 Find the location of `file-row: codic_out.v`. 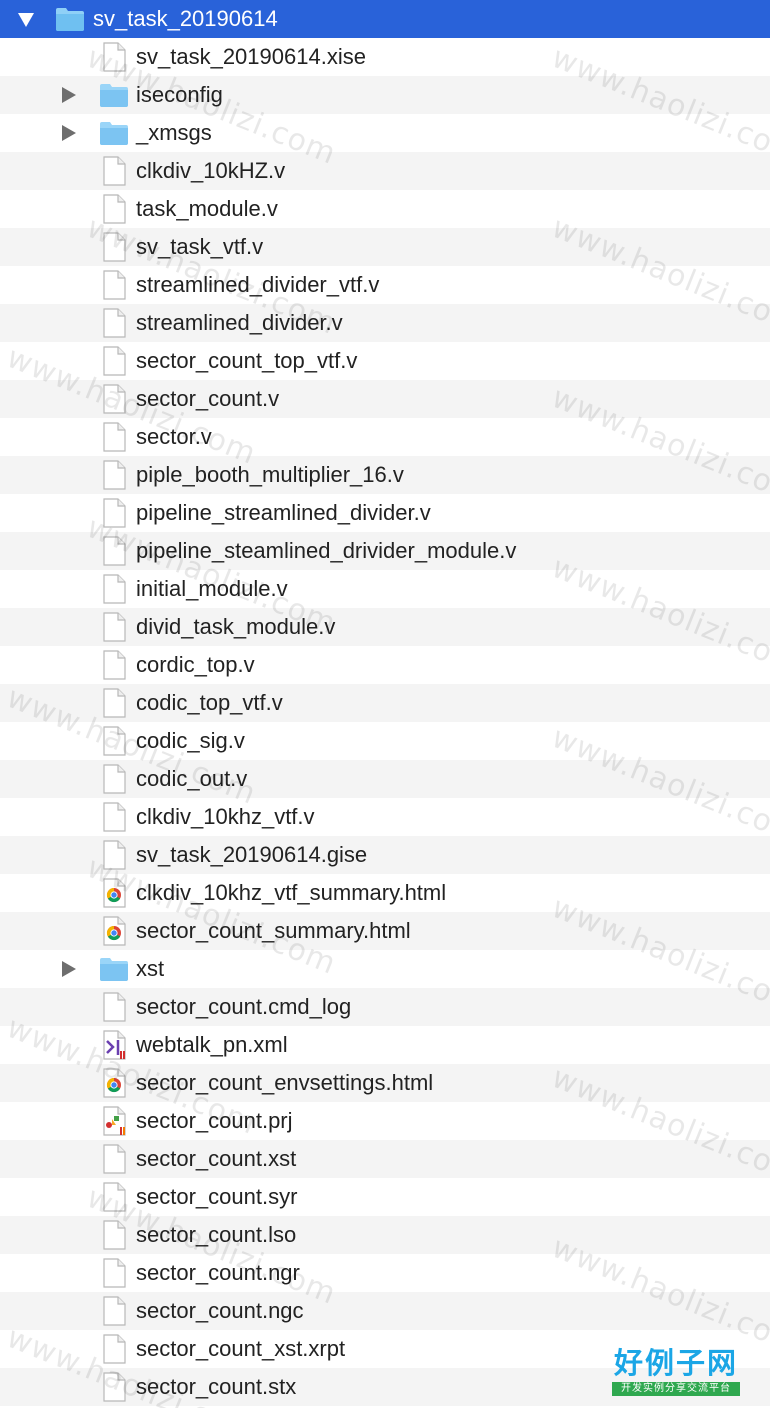

file-row: codic_out.v is located at coordinates (385, 779).